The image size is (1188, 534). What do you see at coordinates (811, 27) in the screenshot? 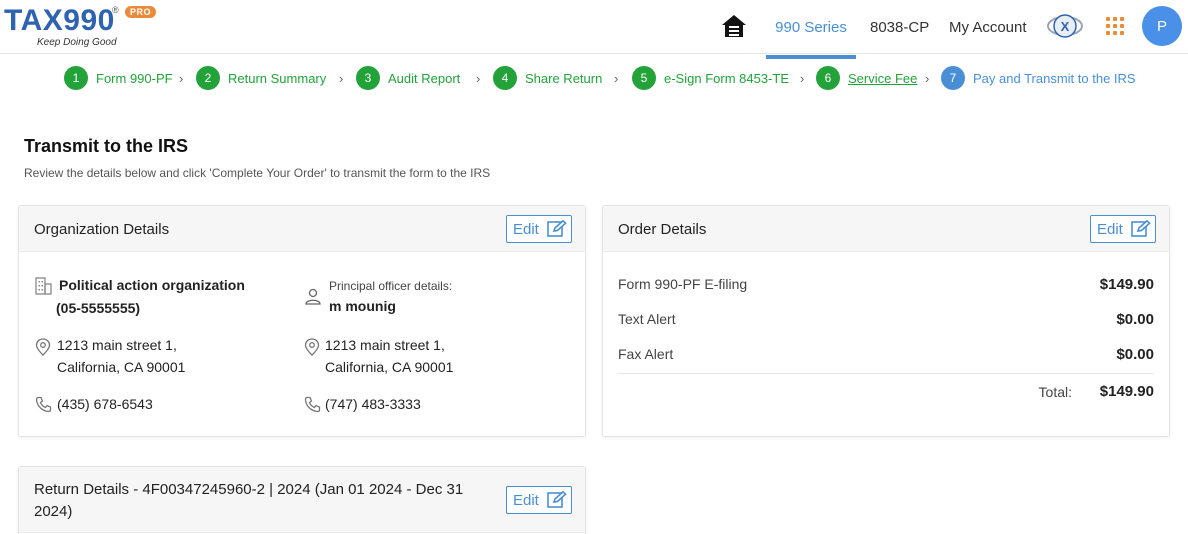
I see `nav-990-series: 990 Series` at bounding box center [811, 27].